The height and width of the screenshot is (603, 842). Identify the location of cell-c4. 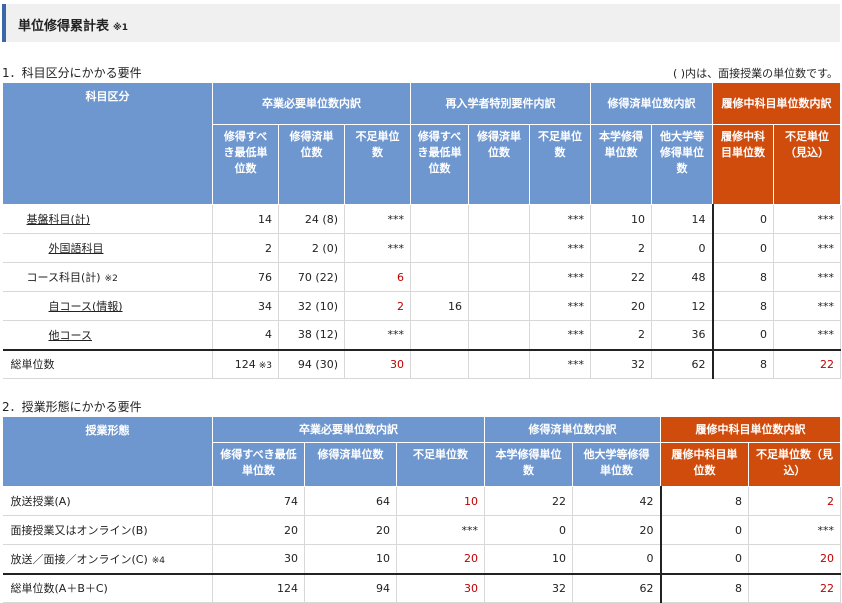
(440, 248).